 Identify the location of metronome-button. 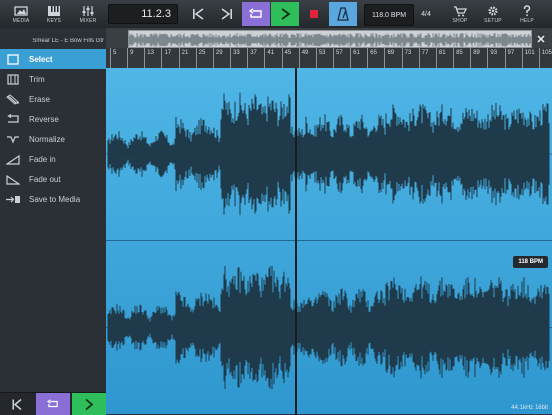
(343, 14).